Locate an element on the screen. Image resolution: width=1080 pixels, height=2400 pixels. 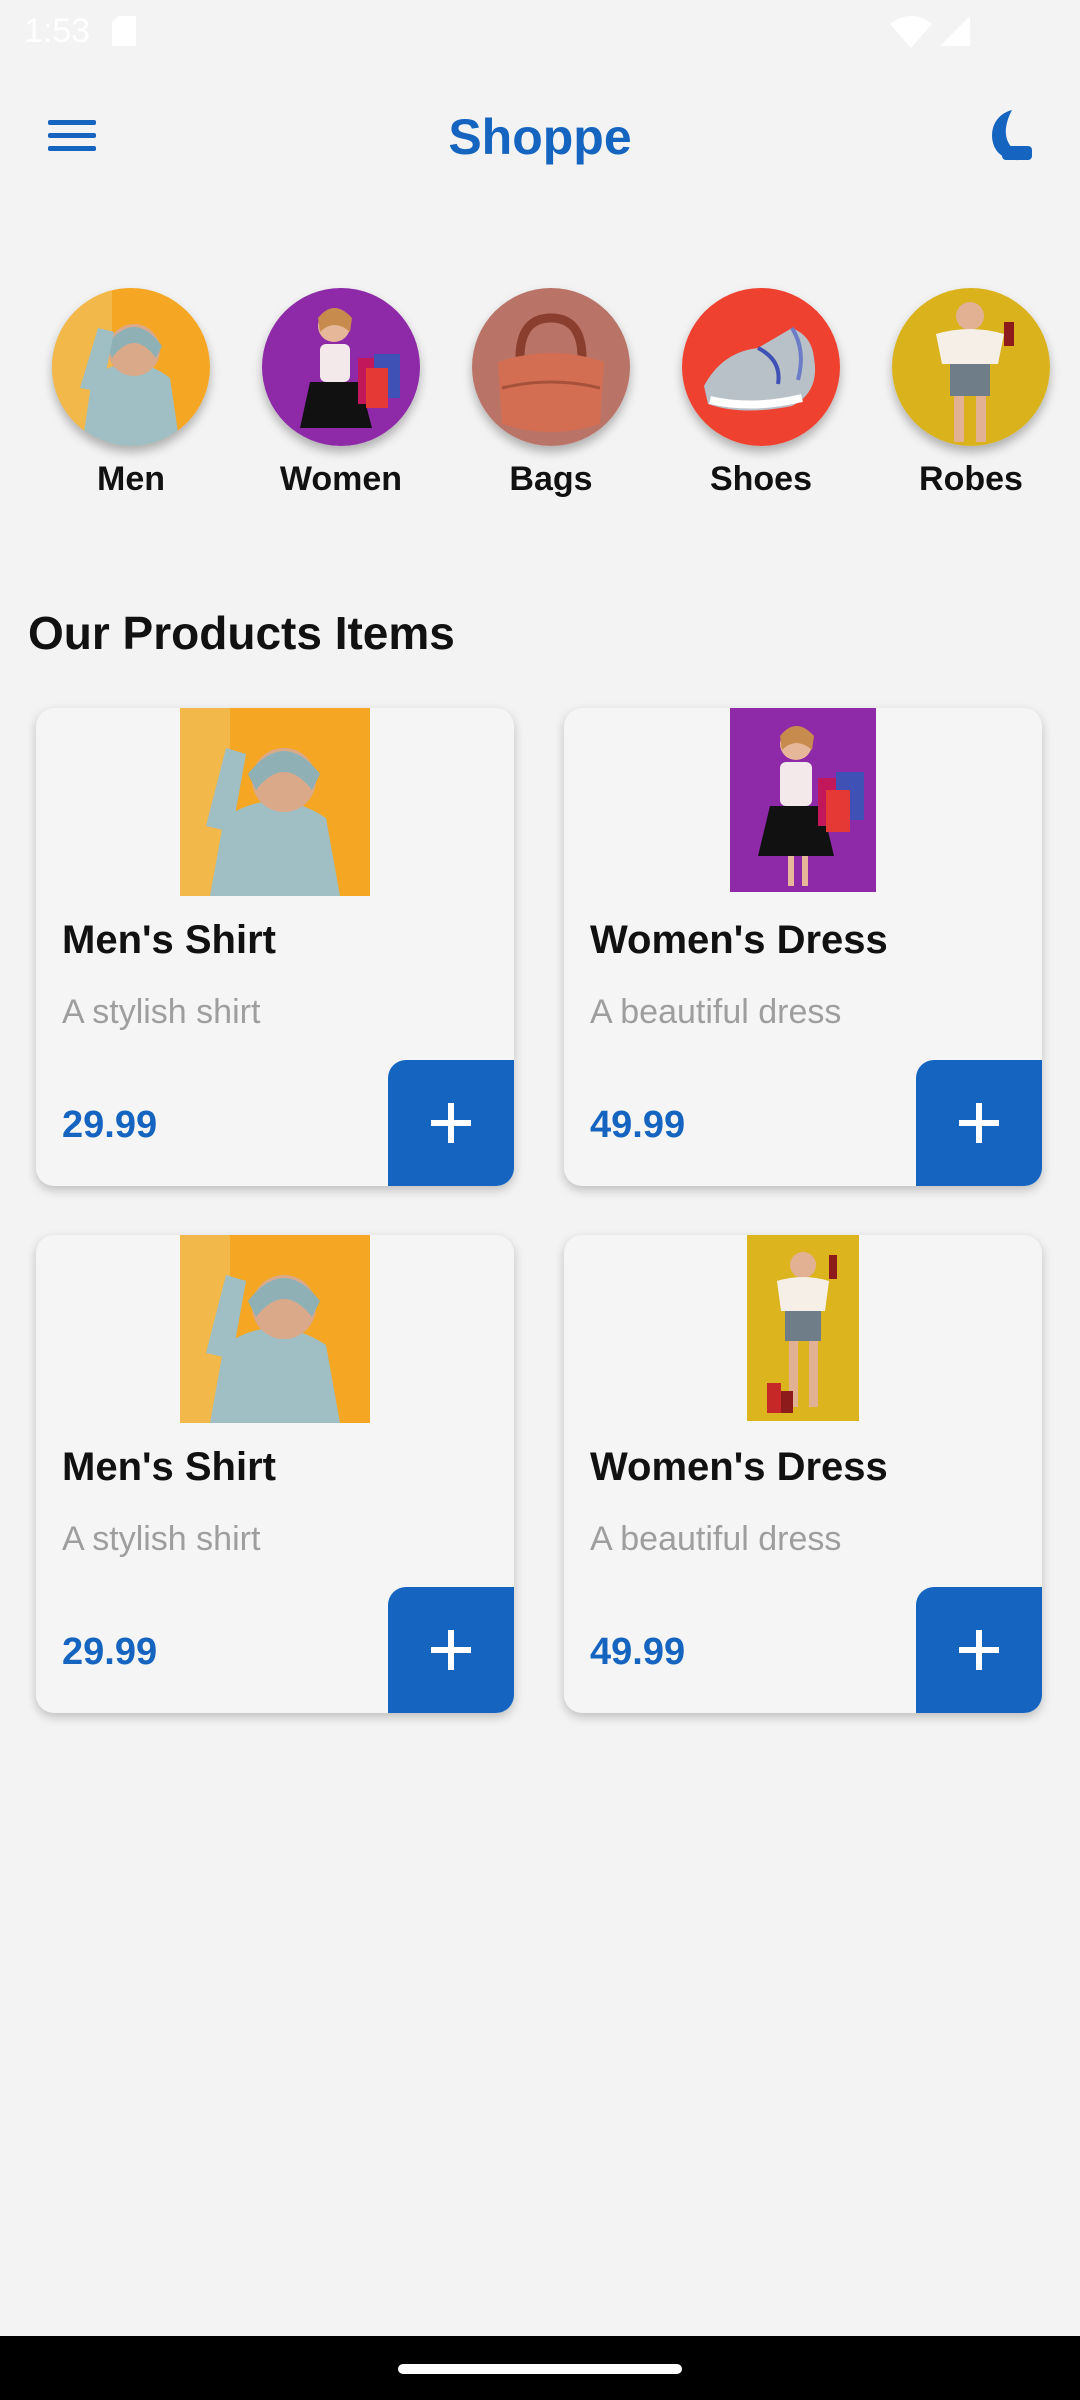
category-men: Men is located at coordinates (131, 389).